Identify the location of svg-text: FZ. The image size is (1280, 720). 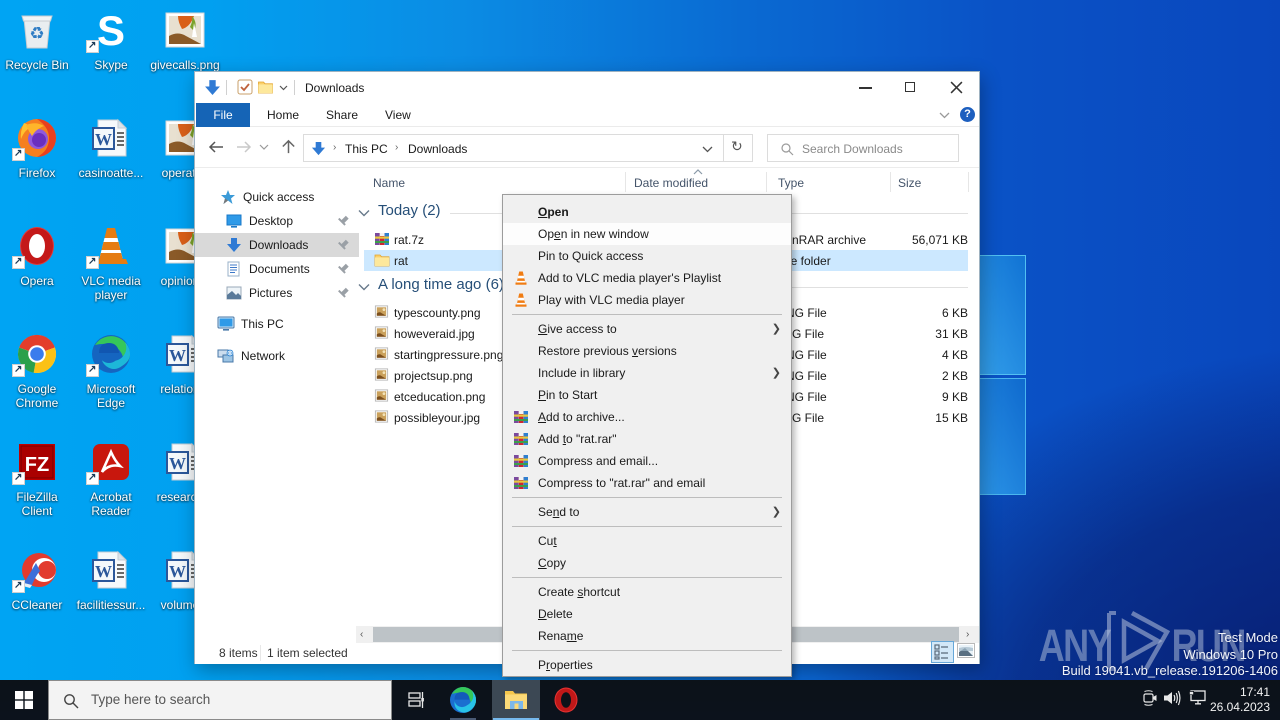
(37, 465).